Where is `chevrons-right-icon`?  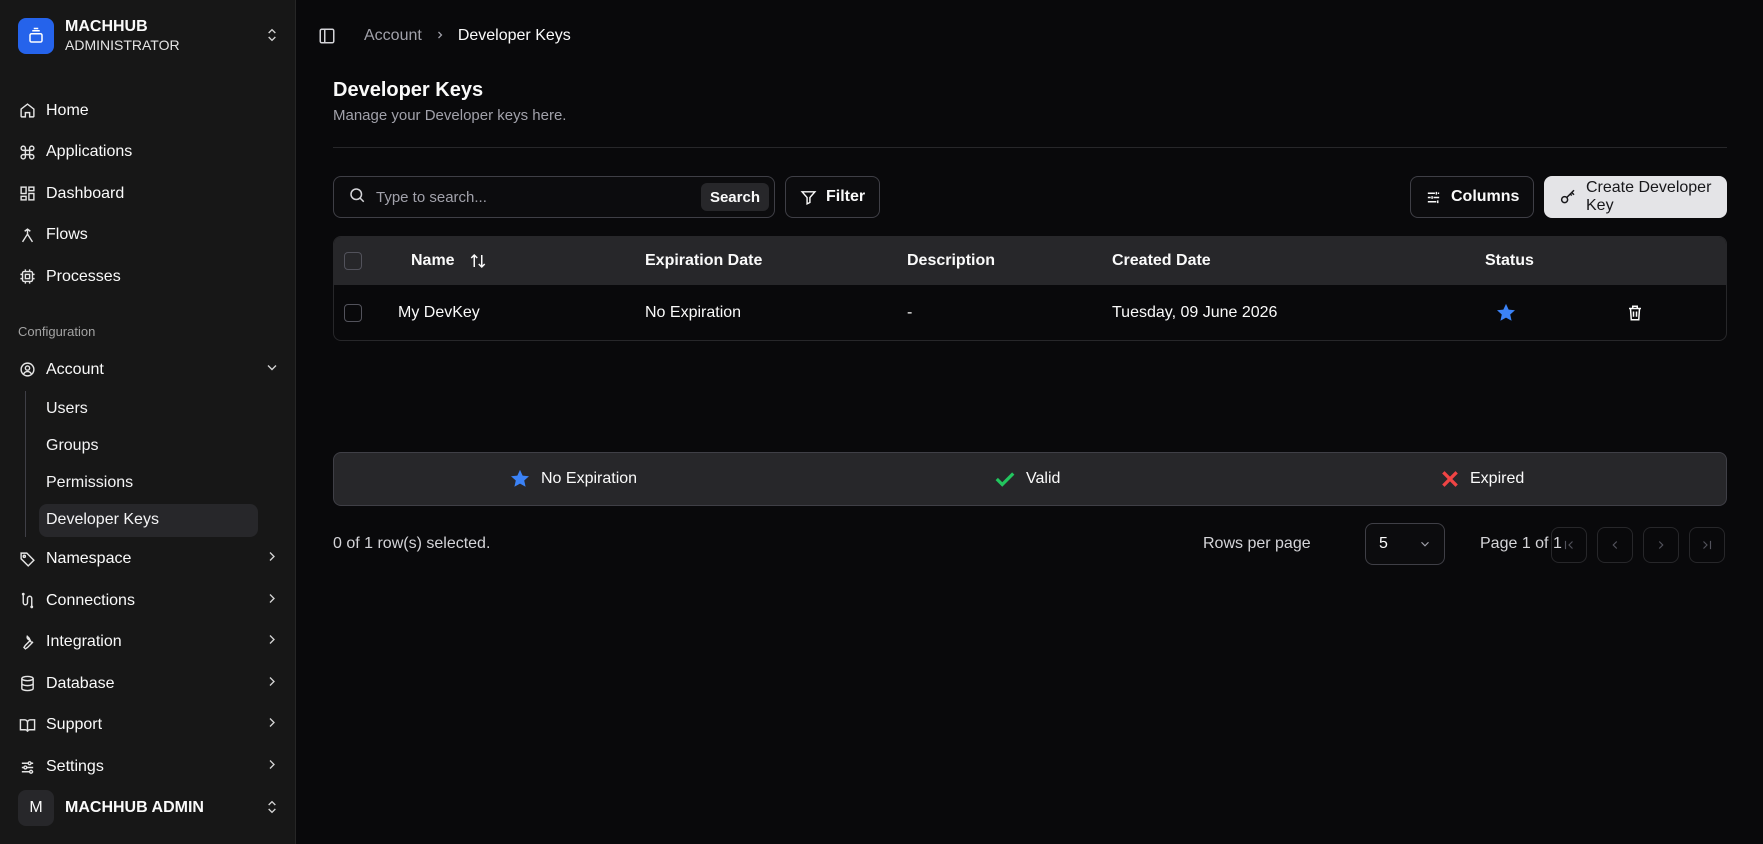
chevrons-right-icon is located at coordinates (1707, 545).